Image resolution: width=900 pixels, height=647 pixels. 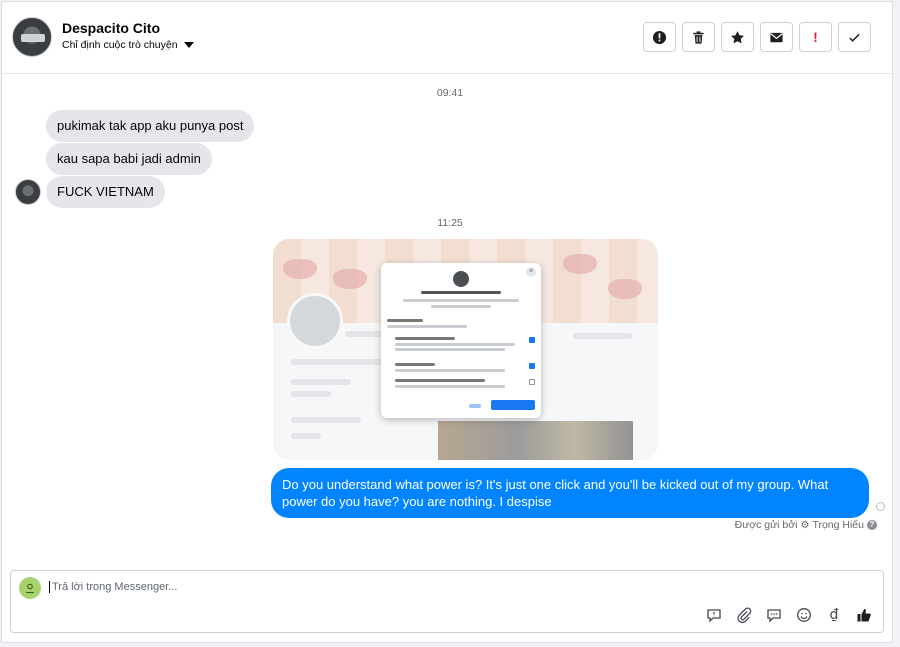 I want to click on exclamation-icon: !, so click(x=815, y=37).